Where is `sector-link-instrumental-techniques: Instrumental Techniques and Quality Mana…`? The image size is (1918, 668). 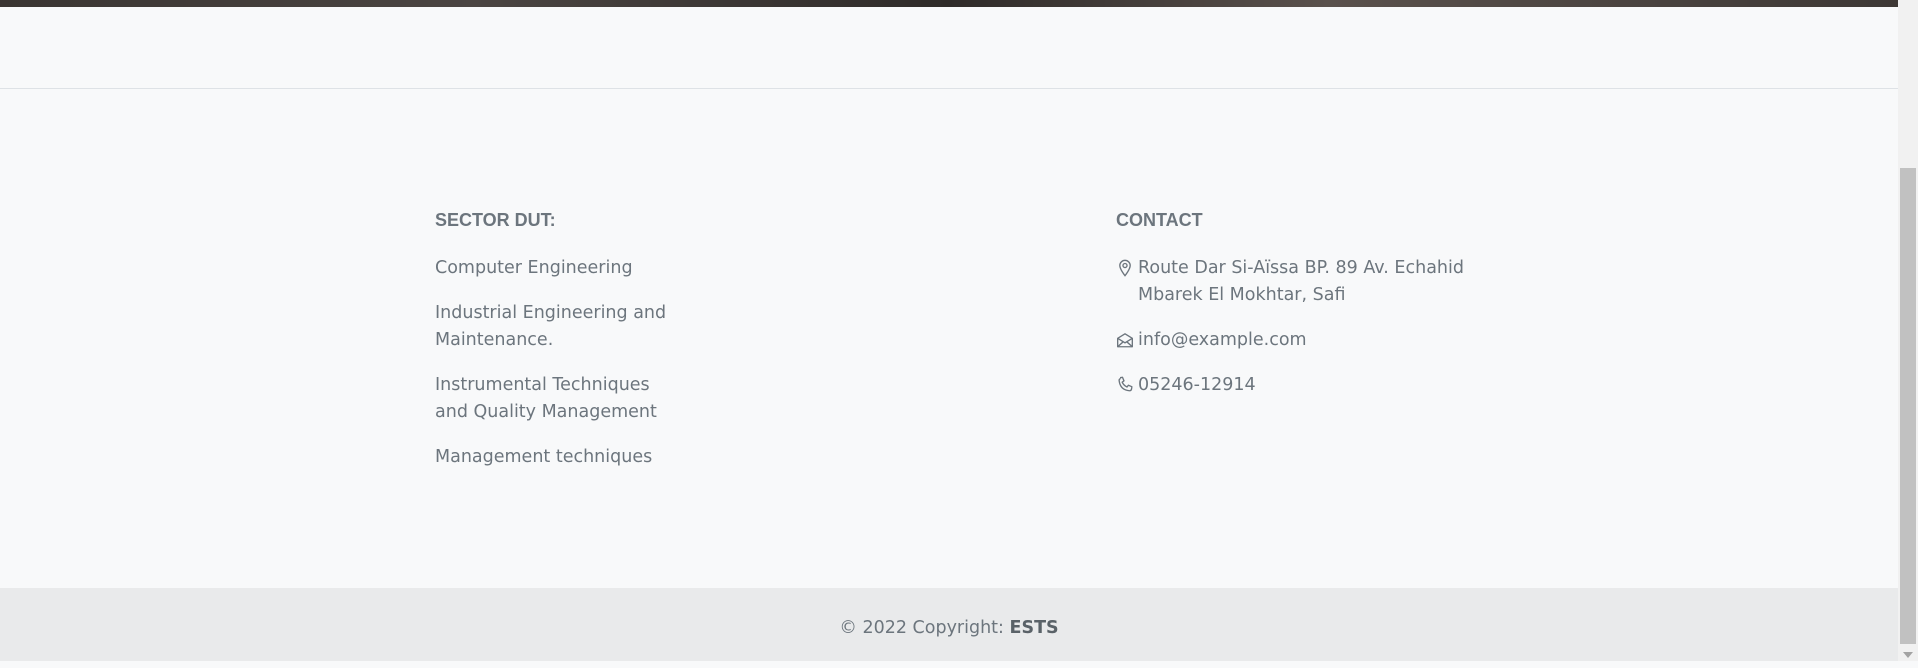
sector-link-instrumental-techniques: Instrumental Techniques and Quality Mana… is located at coordinates (557, 399).